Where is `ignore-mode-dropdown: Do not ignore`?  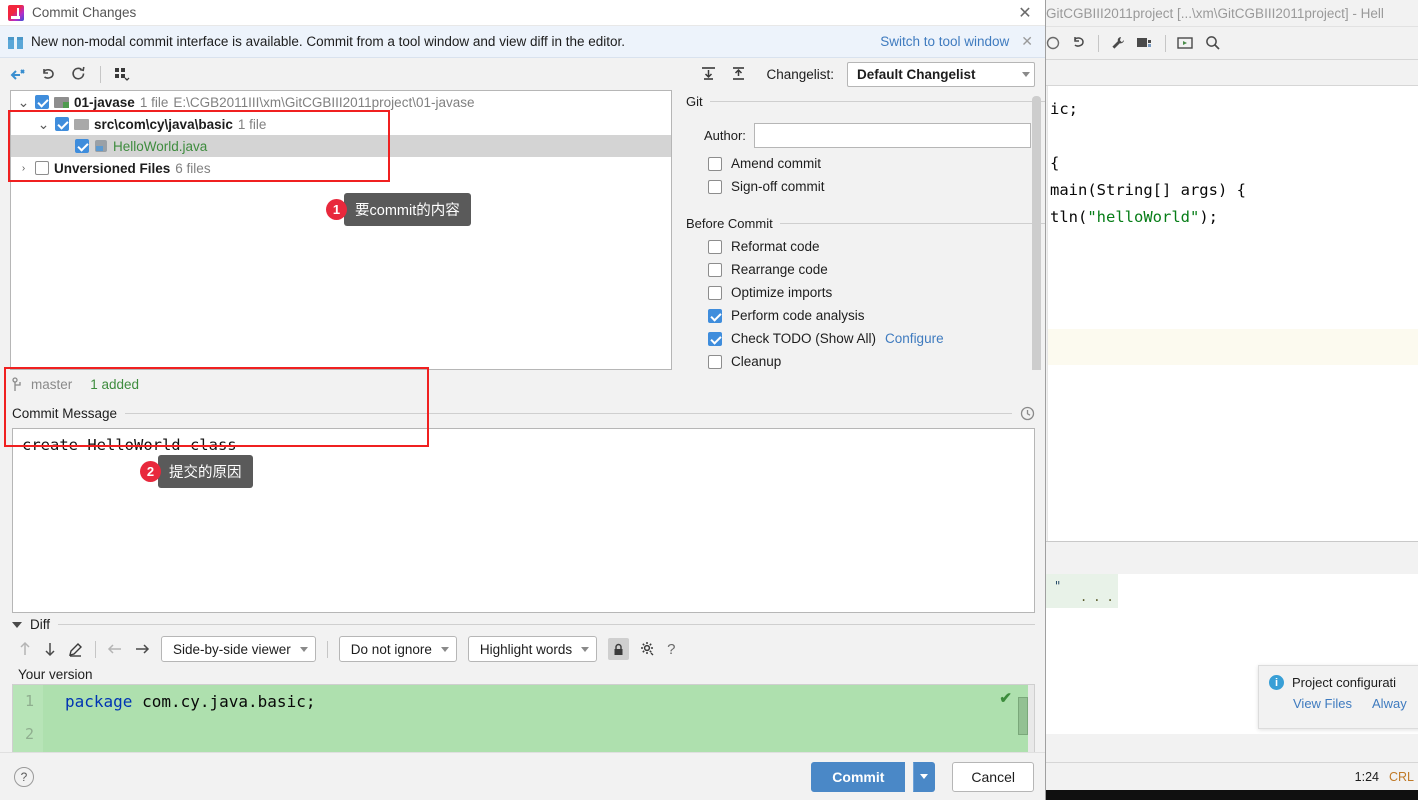 ignore-mode-dropdown: Do not ignore is located at coordinates (397, 649).